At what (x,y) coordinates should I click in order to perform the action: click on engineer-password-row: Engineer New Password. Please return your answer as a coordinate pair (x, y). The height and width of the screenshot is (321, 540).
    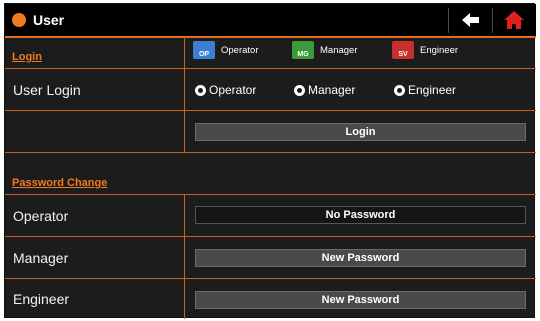
    Looking at the image, I should click on (270, 299).